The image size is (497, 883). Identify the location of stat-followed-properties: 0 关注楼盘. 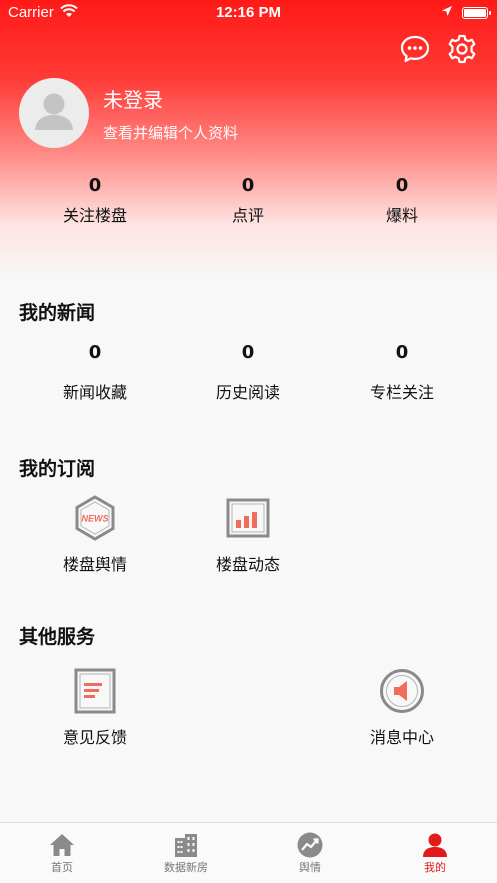
(95, 200).